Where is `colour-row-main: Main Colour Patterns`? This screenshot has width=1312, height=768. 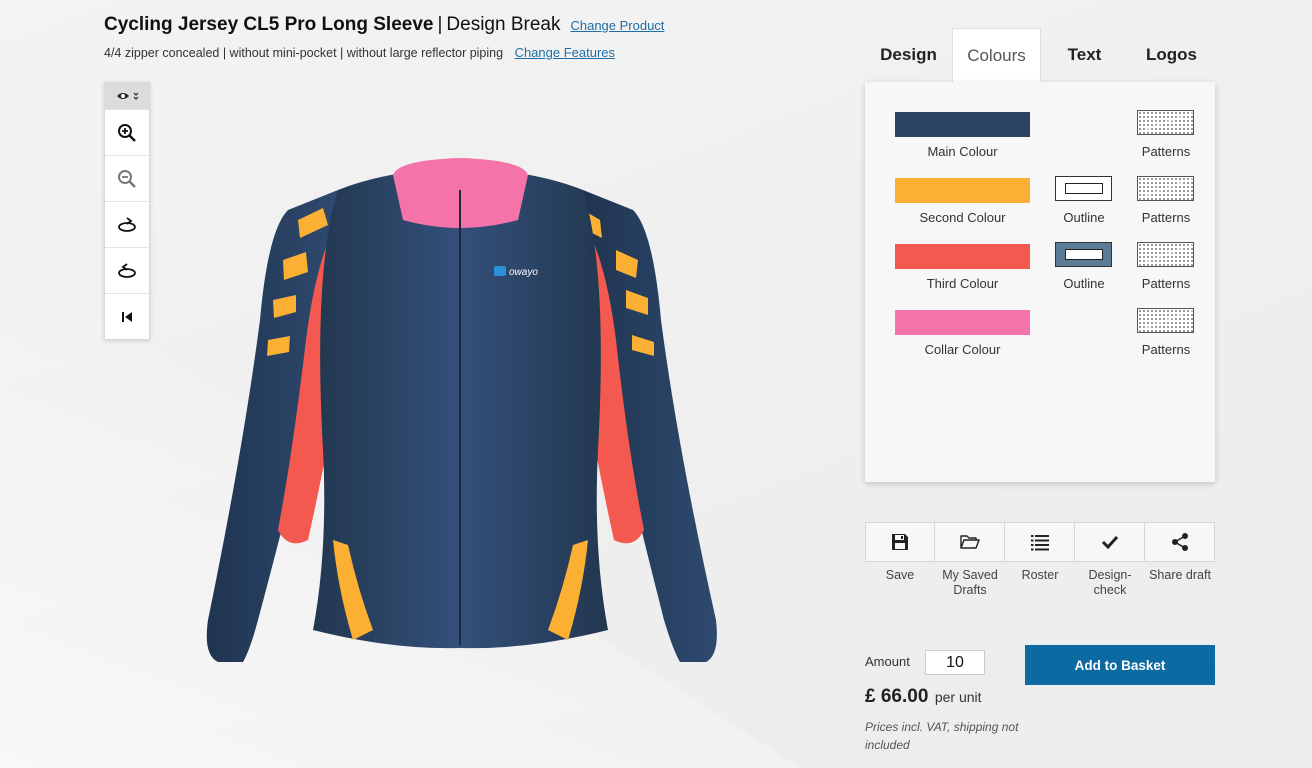 colour-row-main: Main Colour Patterns is located at coordinates (1040, 141).